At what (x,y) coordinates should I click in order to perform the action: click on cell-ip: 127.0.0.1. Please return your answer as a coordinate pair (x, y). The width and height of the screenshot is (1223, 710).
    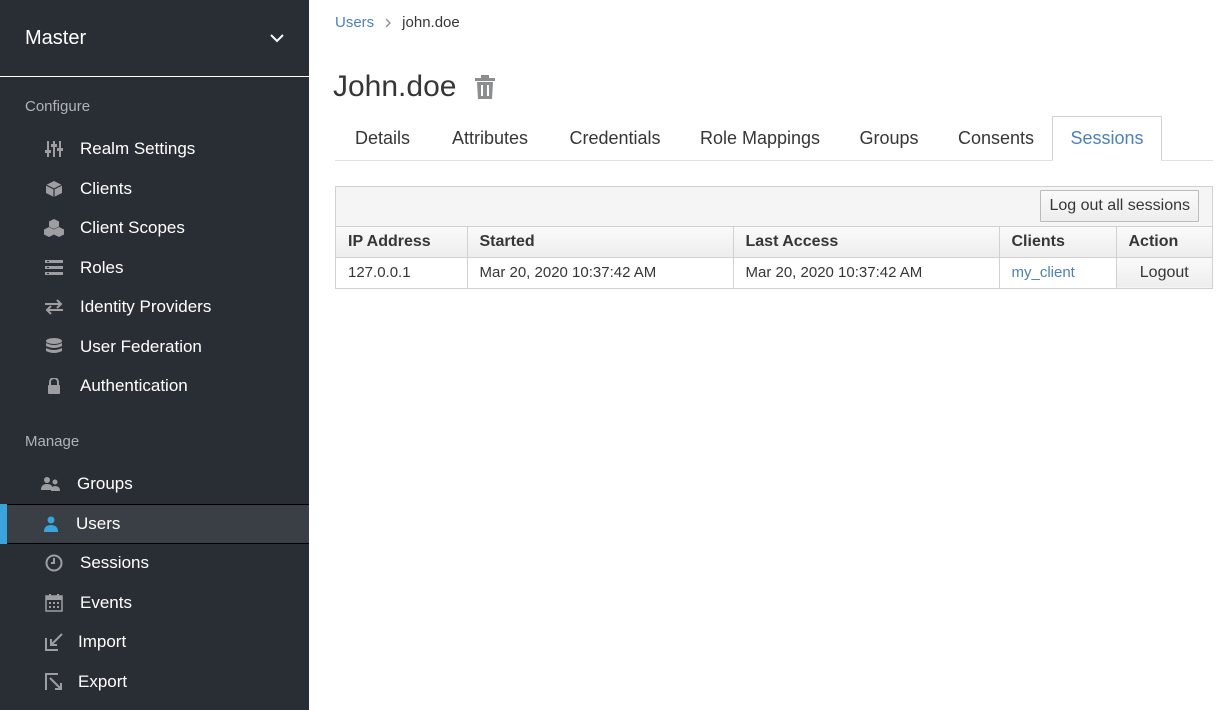
    Looking at the image, I should click on (402, 272).